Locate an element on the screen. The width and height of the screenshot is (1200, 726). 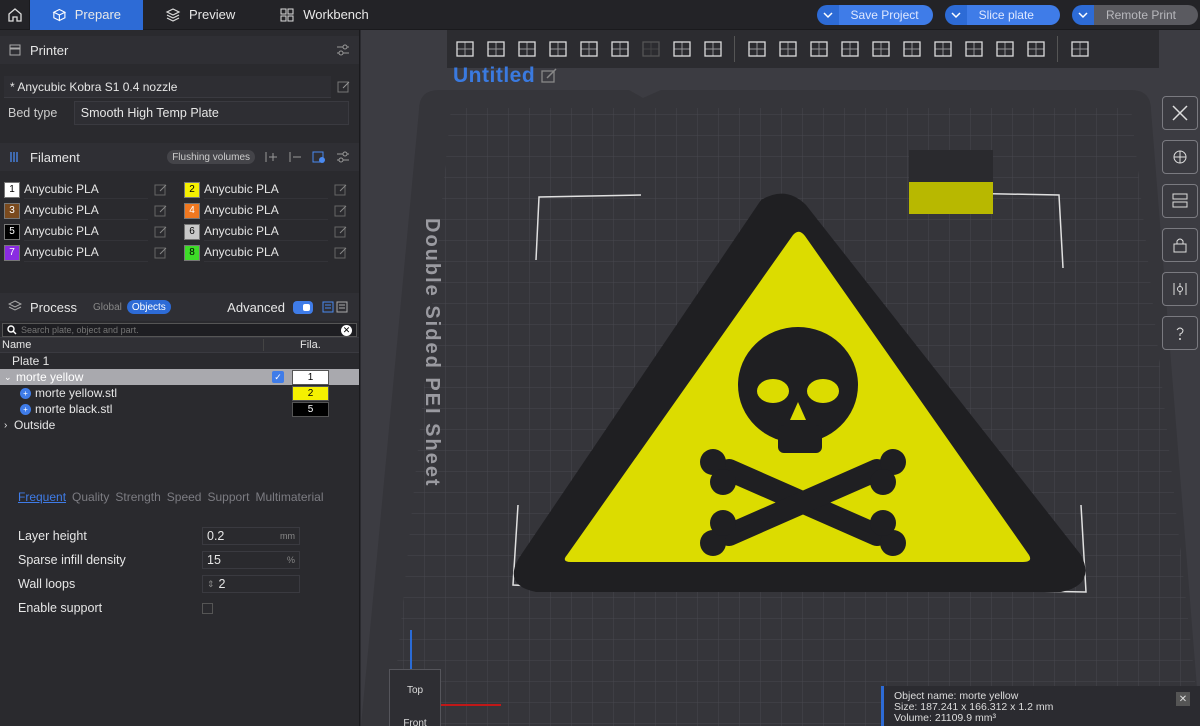
filament-color-swatch: 5 is located at coordinates (12, 231).